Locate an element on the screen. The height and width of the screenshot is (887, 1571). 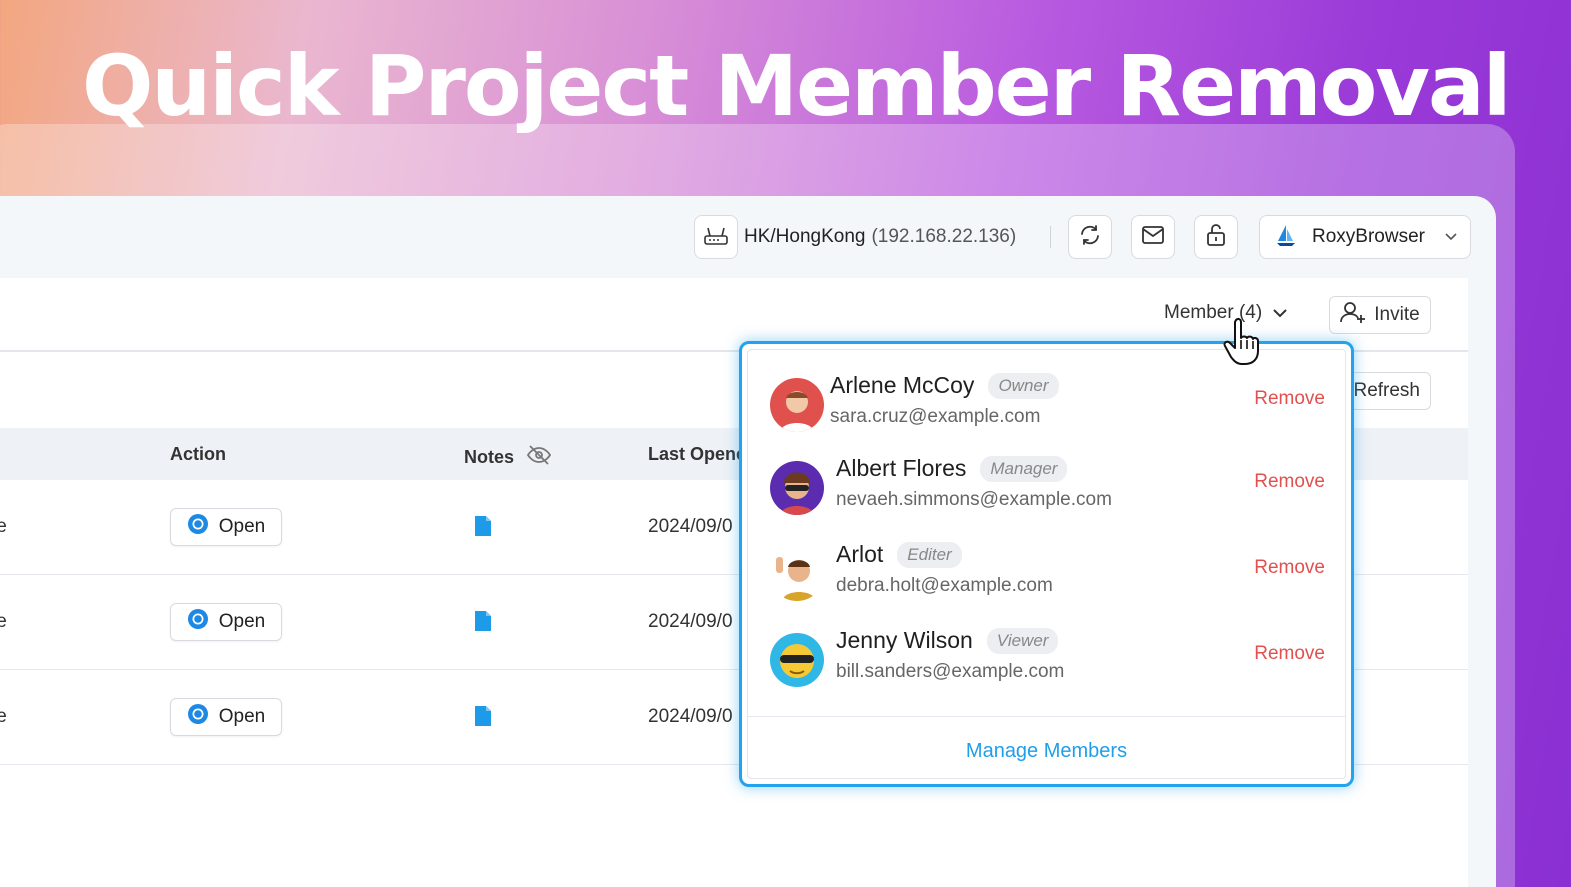
eye-off-icon is located at coordinates (539, 457).